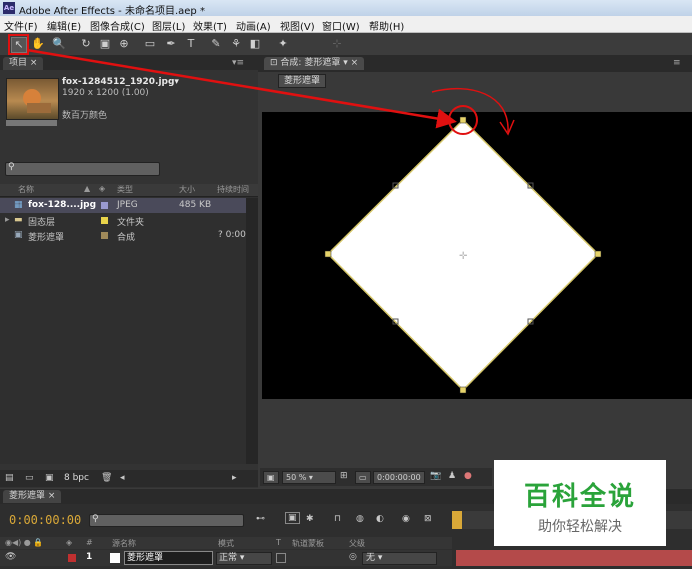 The width and height of the screenshot is (692, 569). I want to click on layer-duration-bar, so click(574, 558).